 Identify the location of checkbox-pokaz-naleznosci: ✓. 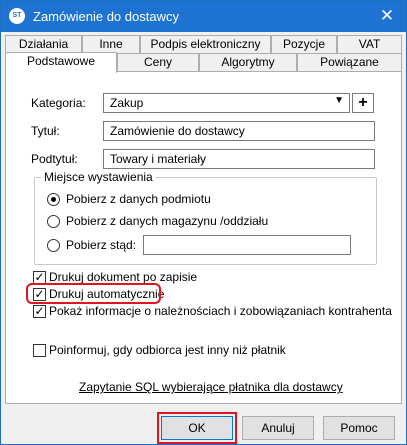
(39, 311).